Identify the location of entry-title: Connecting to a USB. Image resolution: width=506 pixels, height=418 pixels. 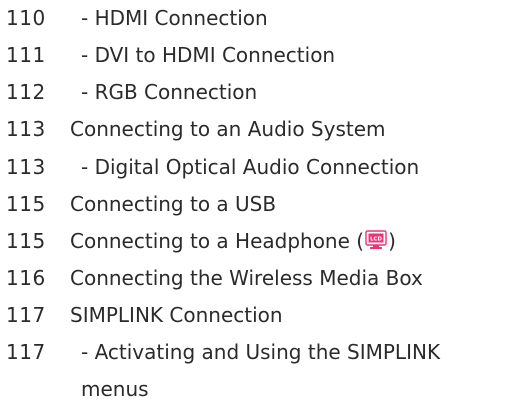
(173, 204).